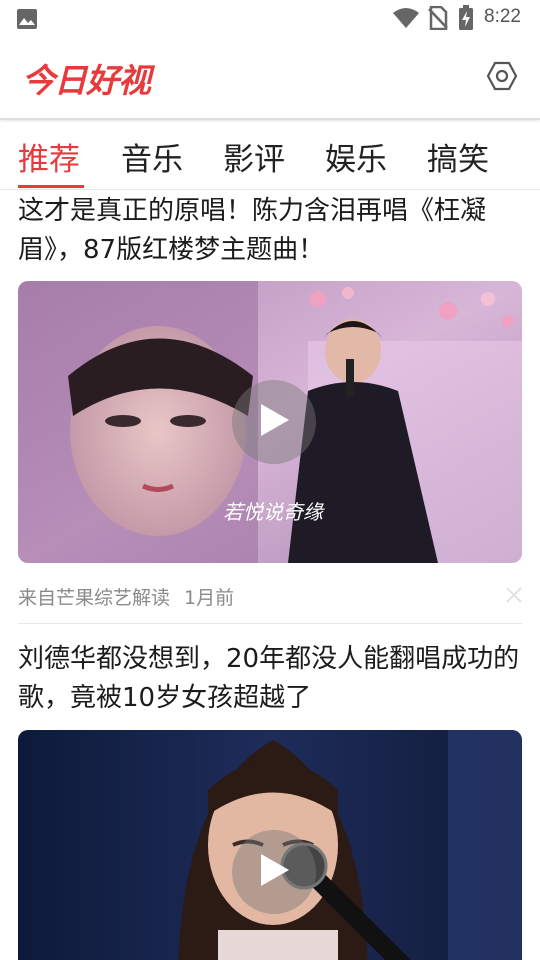 This screenshot has width=540, height=960. What do you see at coordinates (406, 20) in the screenshot?
I see `wifi-icon` at bounding box center [406, 20].